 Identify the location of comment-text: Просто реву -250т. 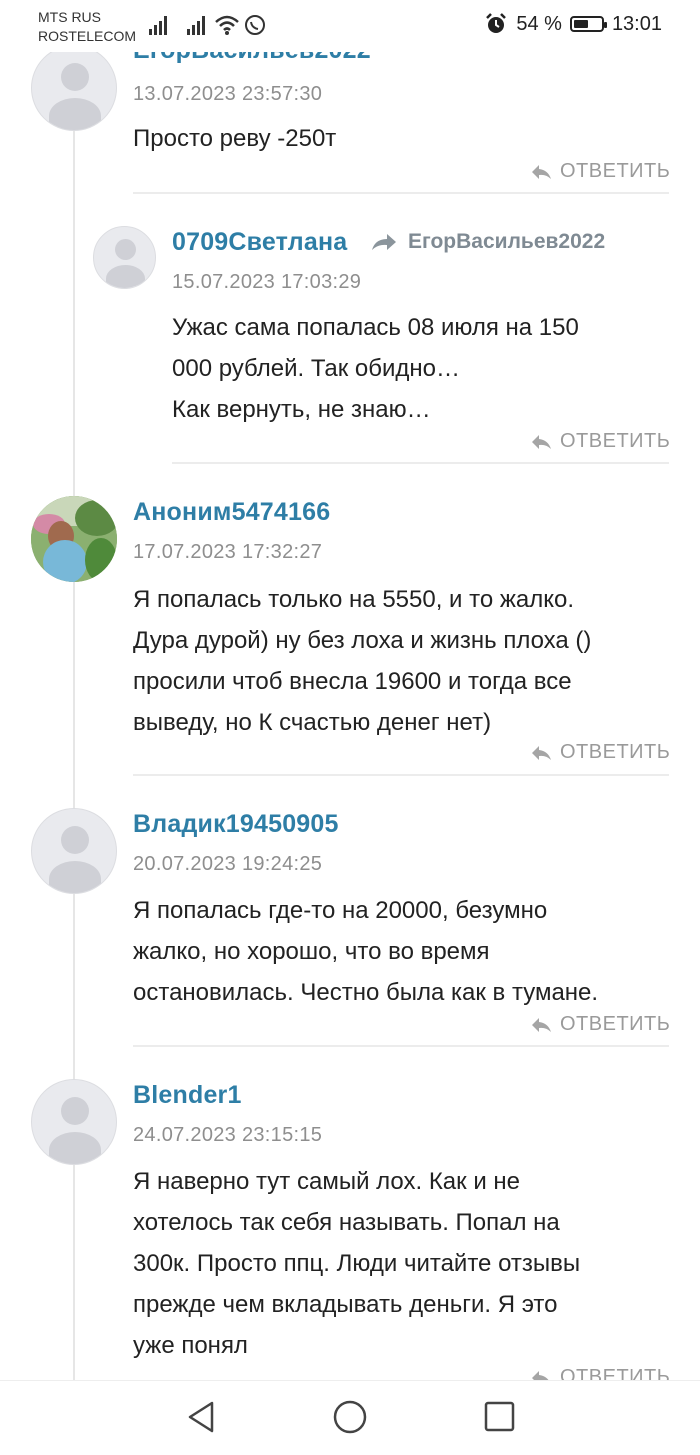
(235, 138).